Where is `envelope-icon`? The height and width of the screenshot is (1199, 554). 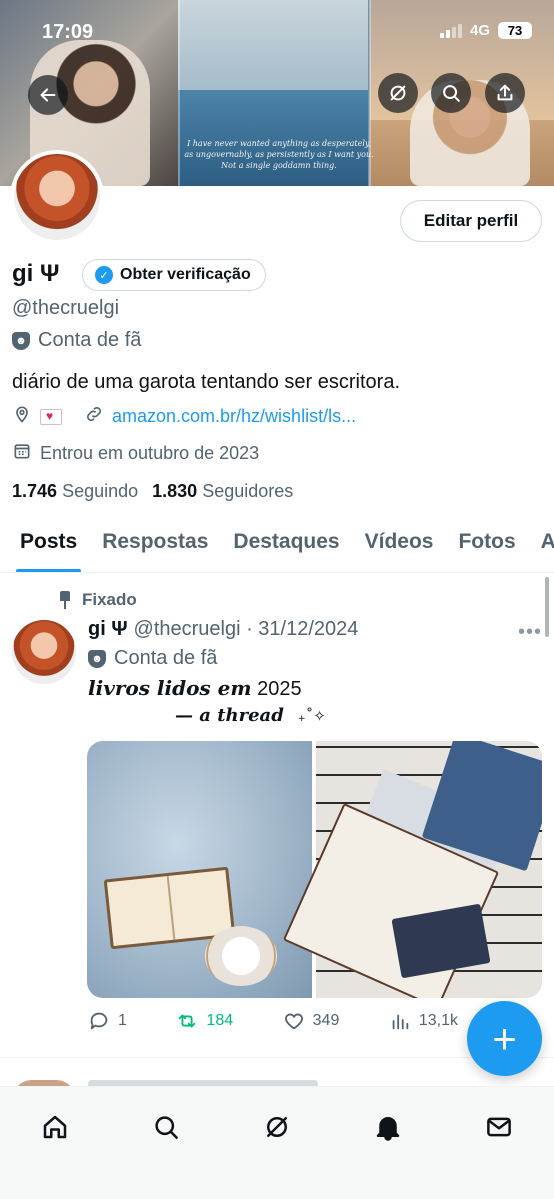
envelope-icon is located at coordinates (498, 1127).